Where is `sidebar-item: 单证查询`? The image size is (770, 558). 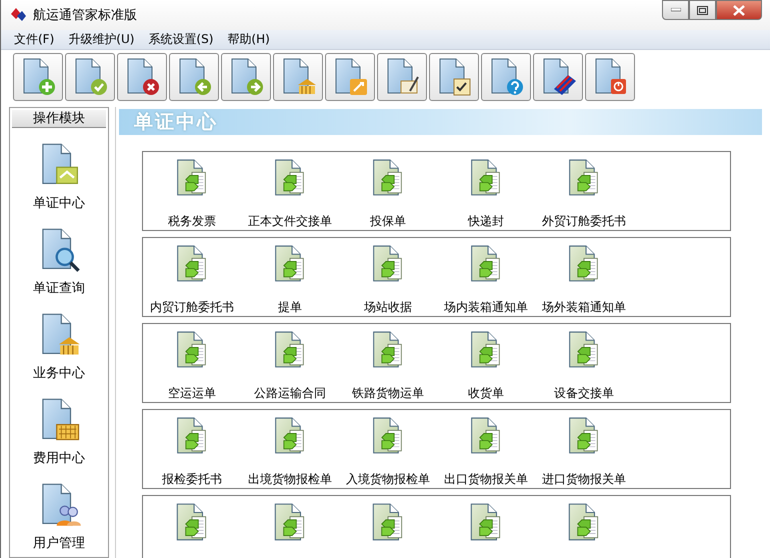
sidebar-item: 单证查询 is located at coordinates (59, 288).